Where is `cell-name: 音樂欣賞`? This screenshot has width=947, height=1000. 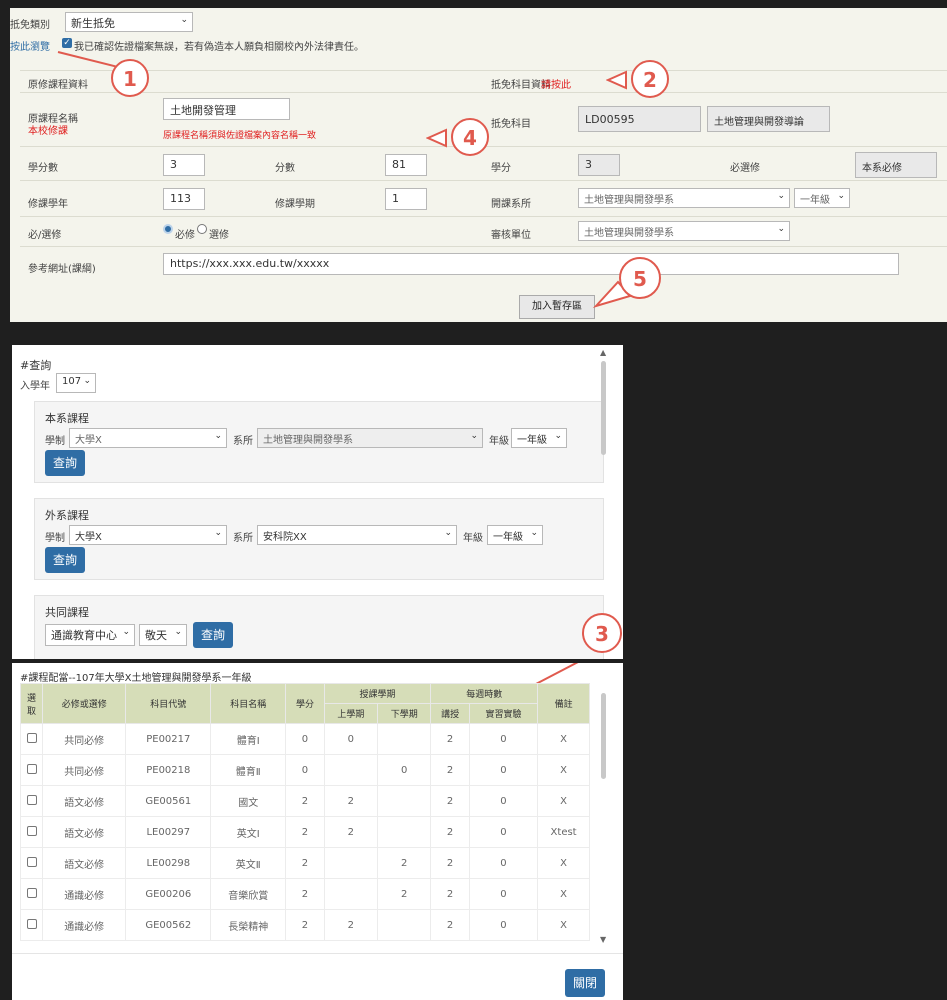
cell-name: 音樂欣賞 is located at coordinates (248, 894).